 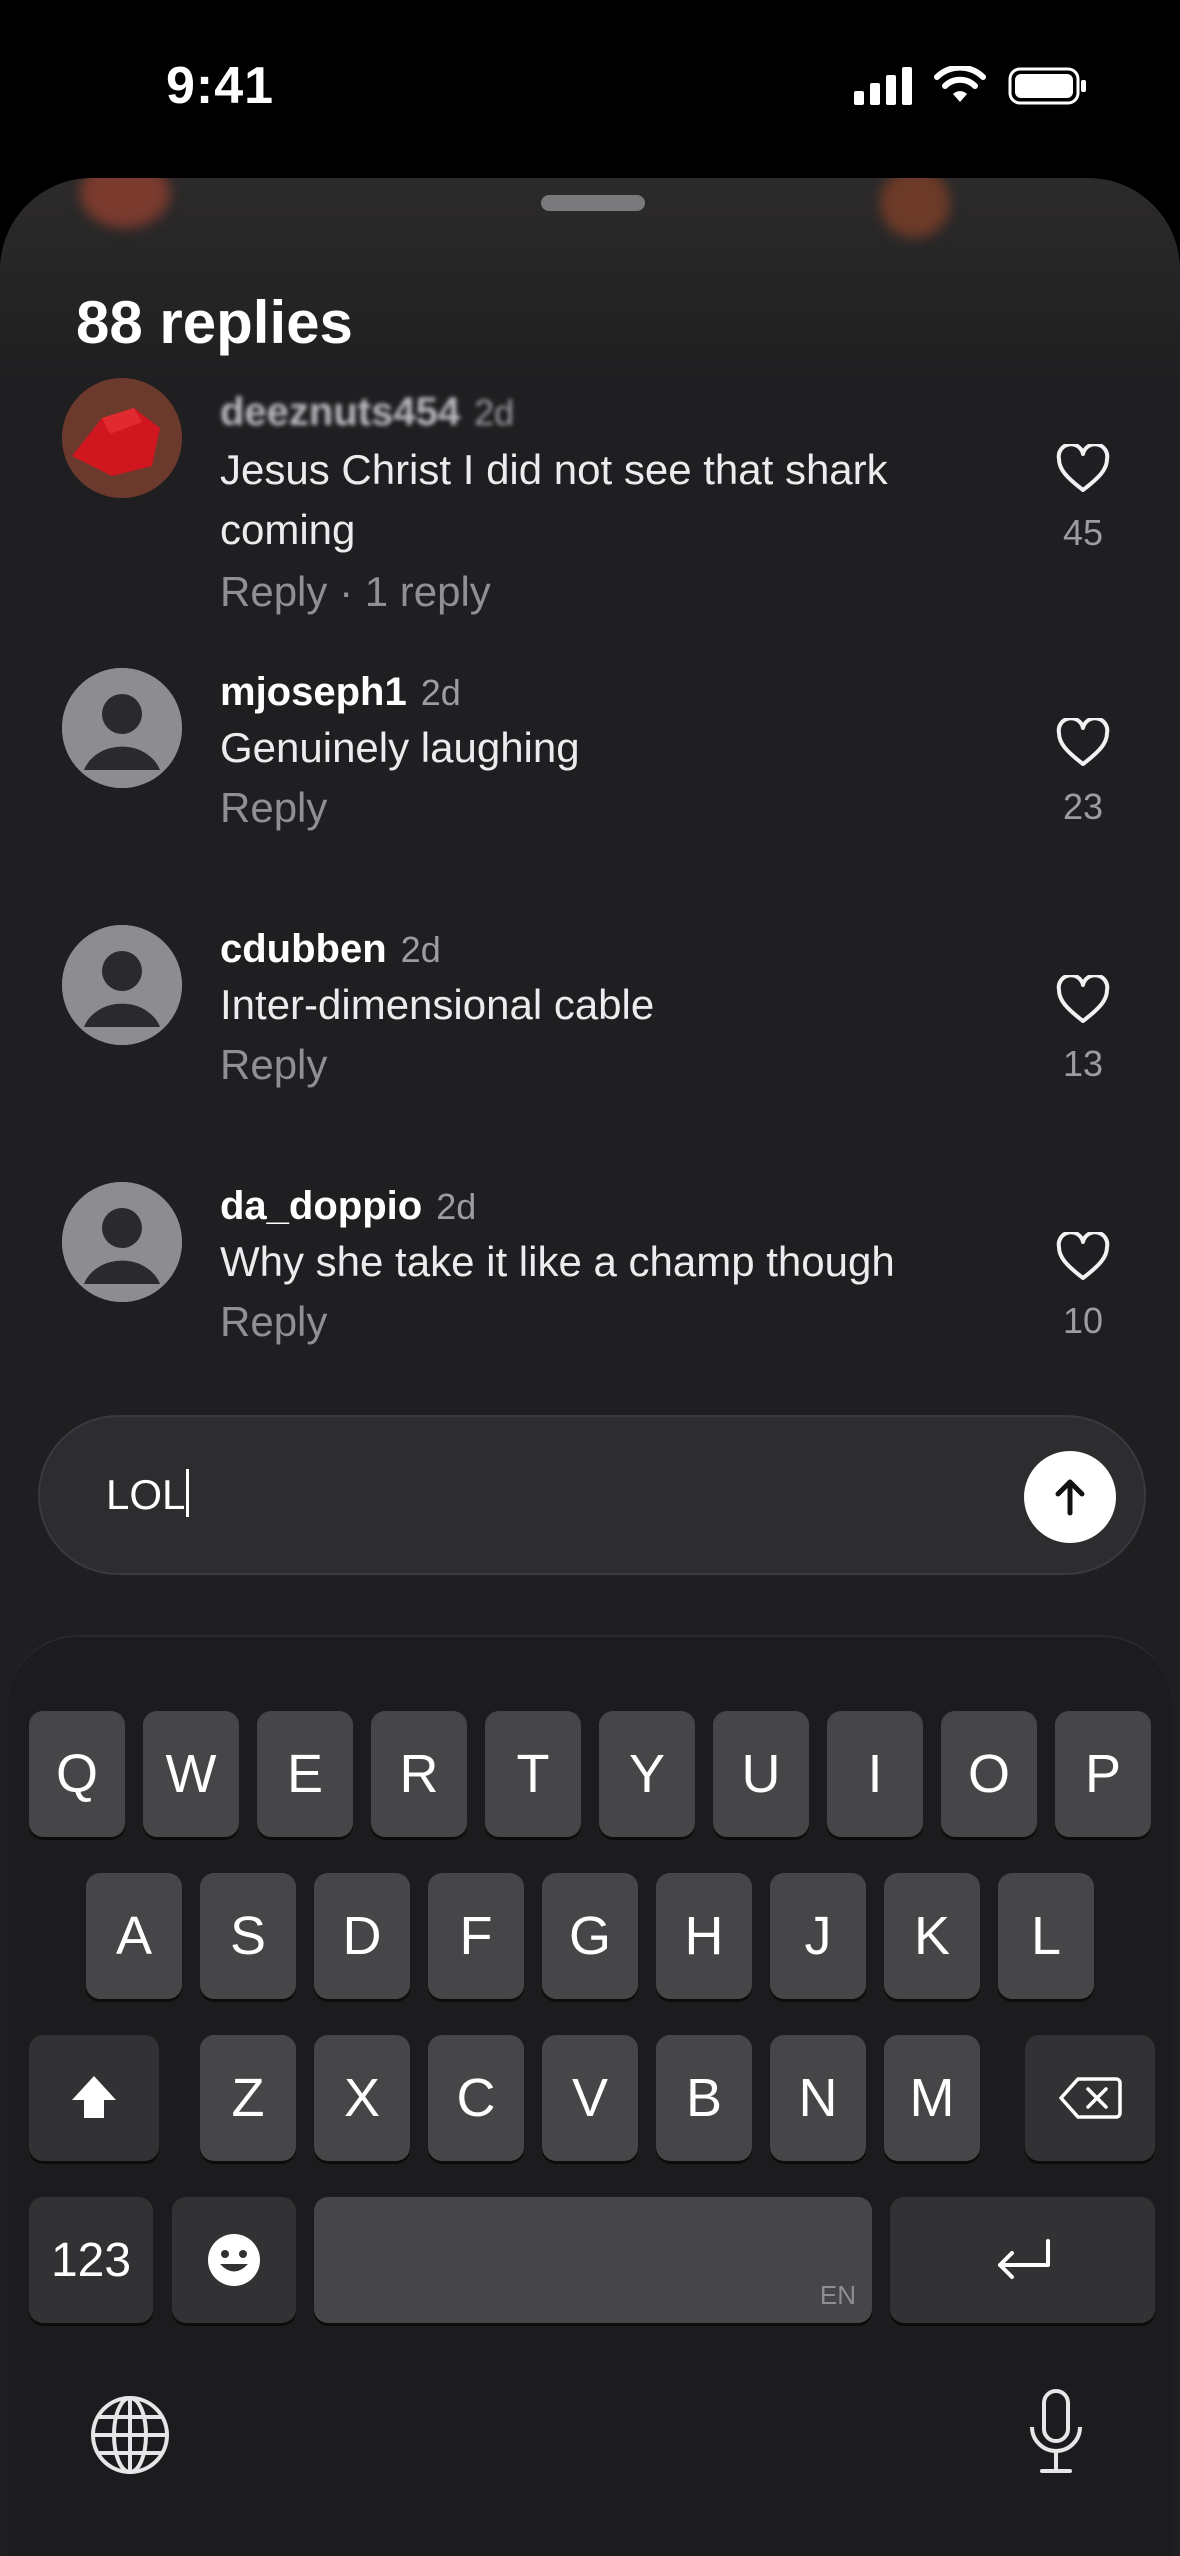 What do you see at coordinates (837, 2295) in the screenshot?
I see `keyboard-language-label: EN` at bounding box center [837, 2295].